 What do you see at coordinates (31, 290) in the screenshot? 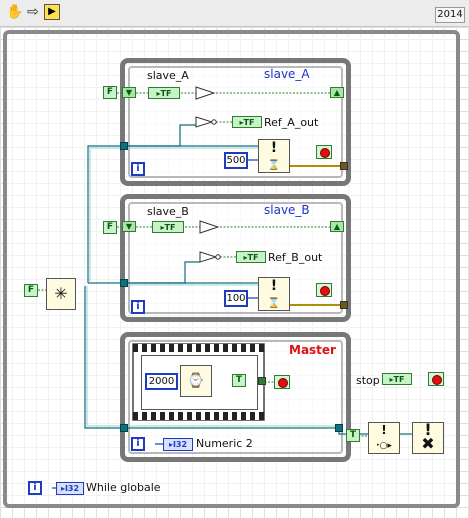
I see `false-constant-outer: F` at bounding box center [31, 290].